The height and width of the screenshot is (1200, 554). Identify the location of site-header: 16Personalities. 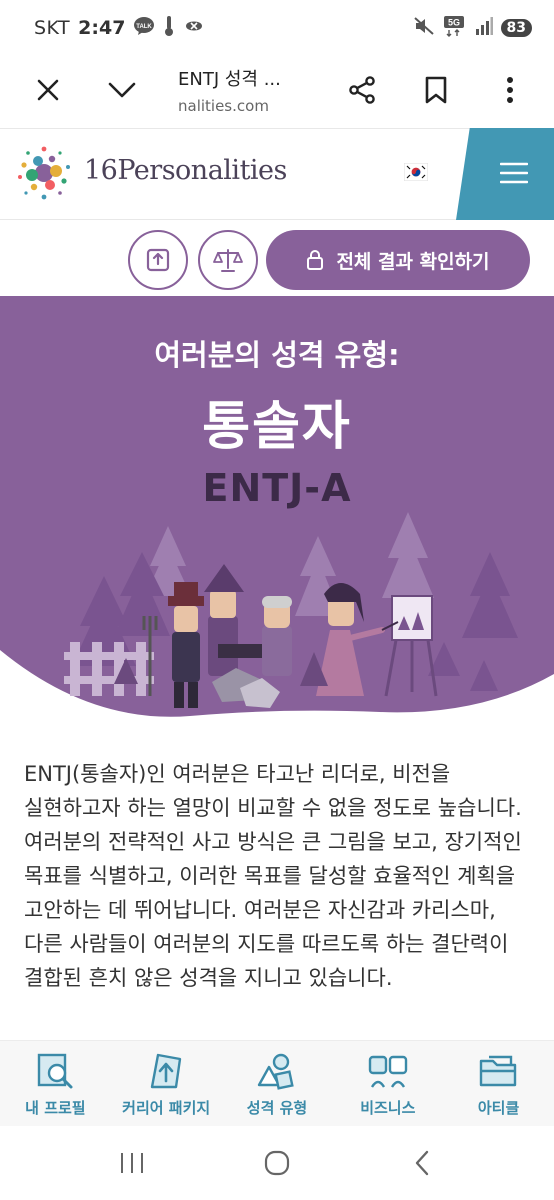
(277, 174).